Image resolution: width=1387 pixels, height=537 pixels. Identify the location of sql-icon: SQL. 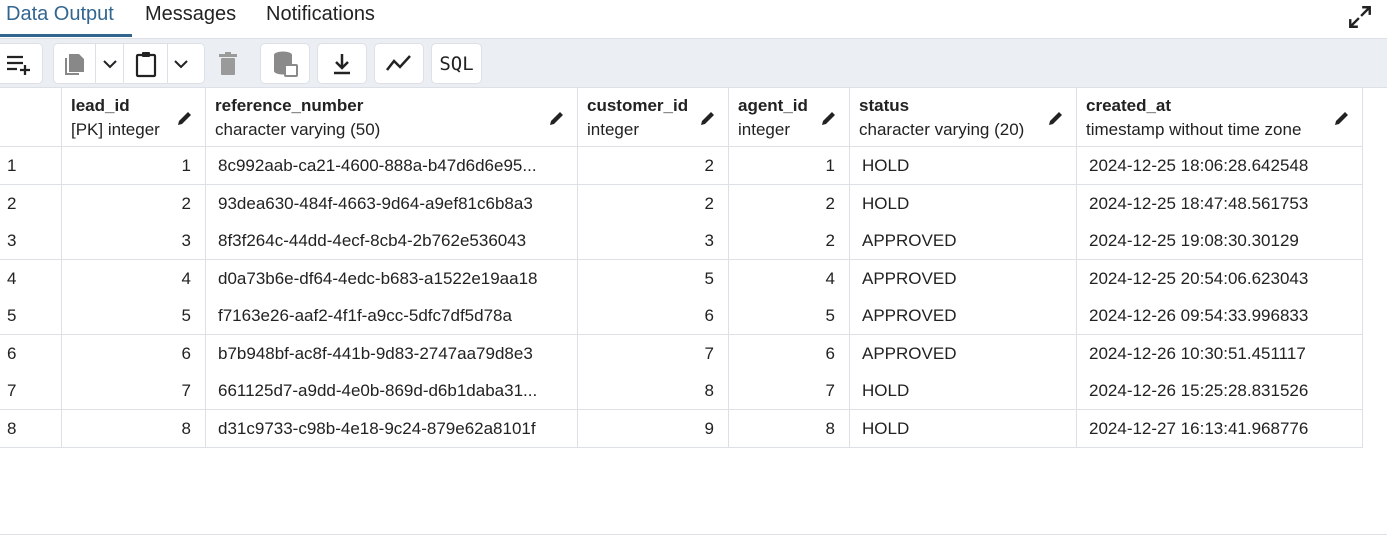
(456, 63).